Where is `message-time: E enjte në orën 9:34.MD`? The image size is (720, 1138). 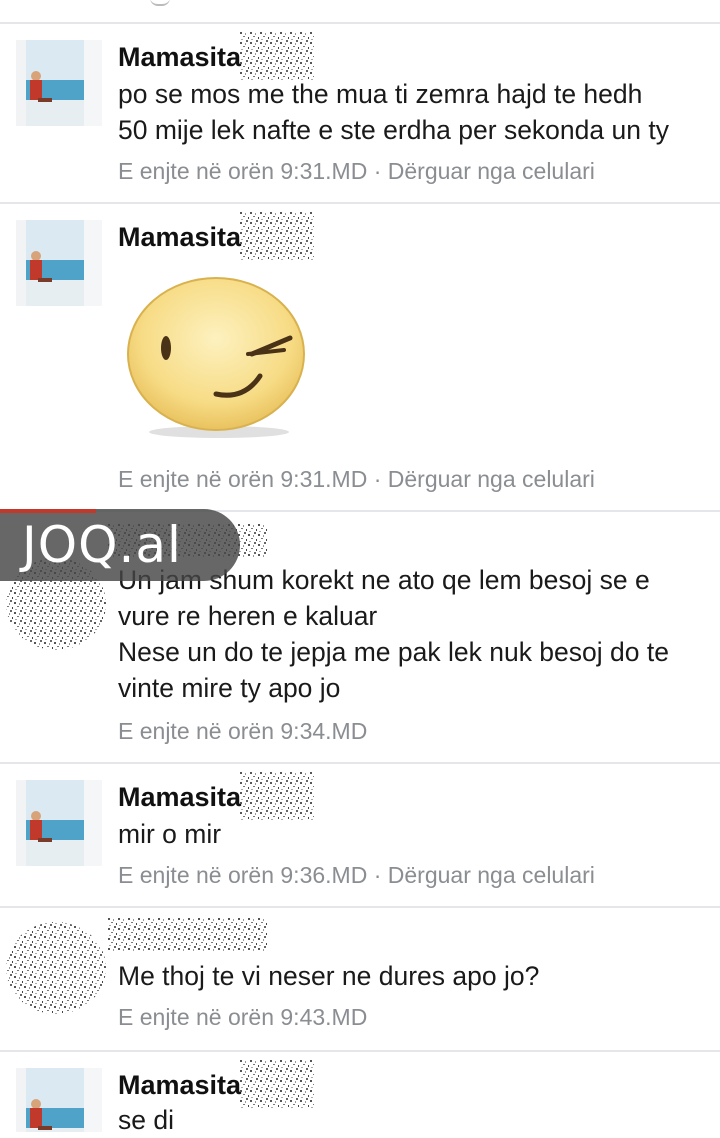
message-time: E enjte në orën 9:34.MD is located at coordinates (243, 731).